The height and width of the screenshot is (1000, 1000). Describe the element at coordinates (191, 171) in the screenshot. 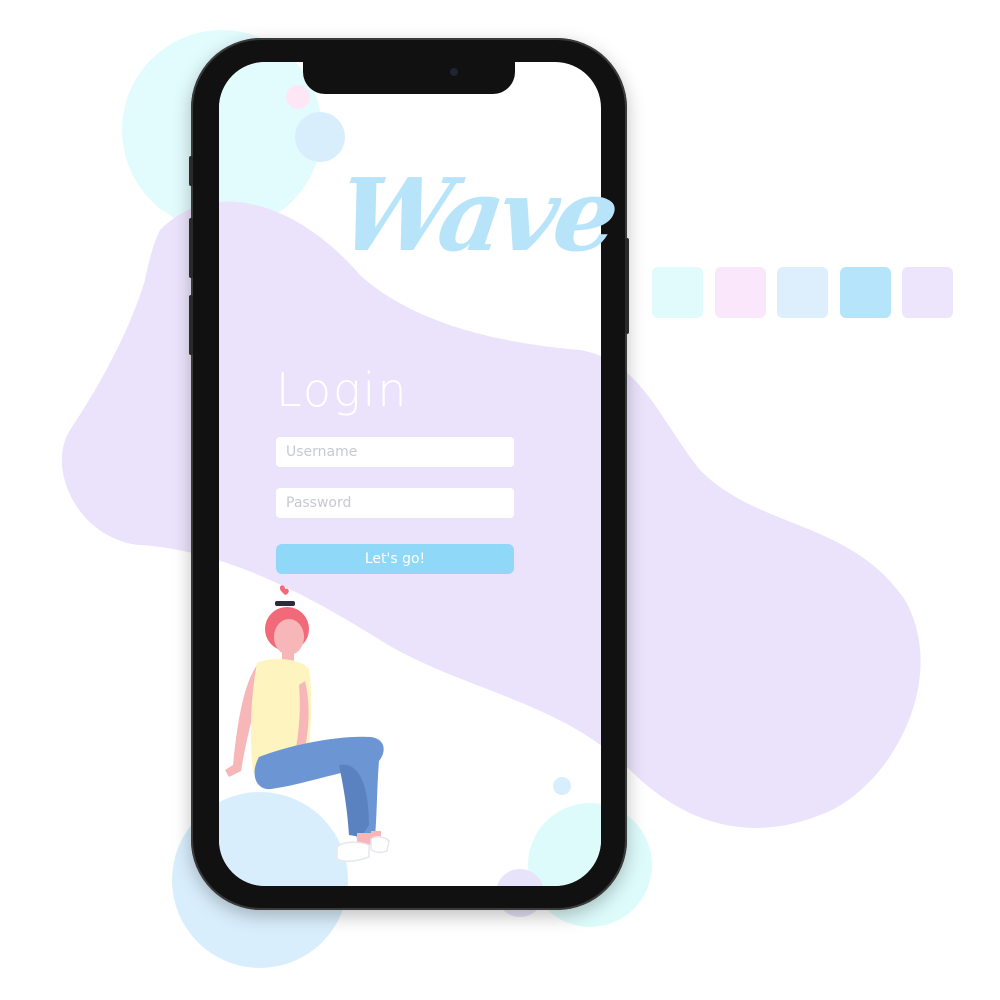

I see `phone-silent-switch` at that location.